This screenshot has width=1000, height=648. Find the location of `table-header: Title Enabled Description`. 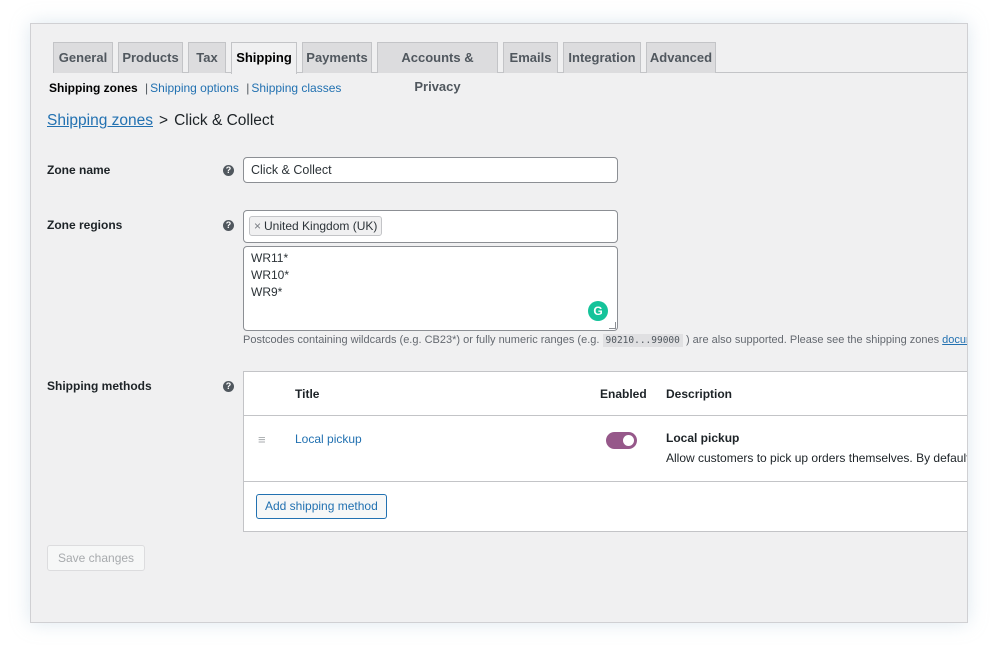

table-header: Title Enabled Description is located at coordinates (605, 394).